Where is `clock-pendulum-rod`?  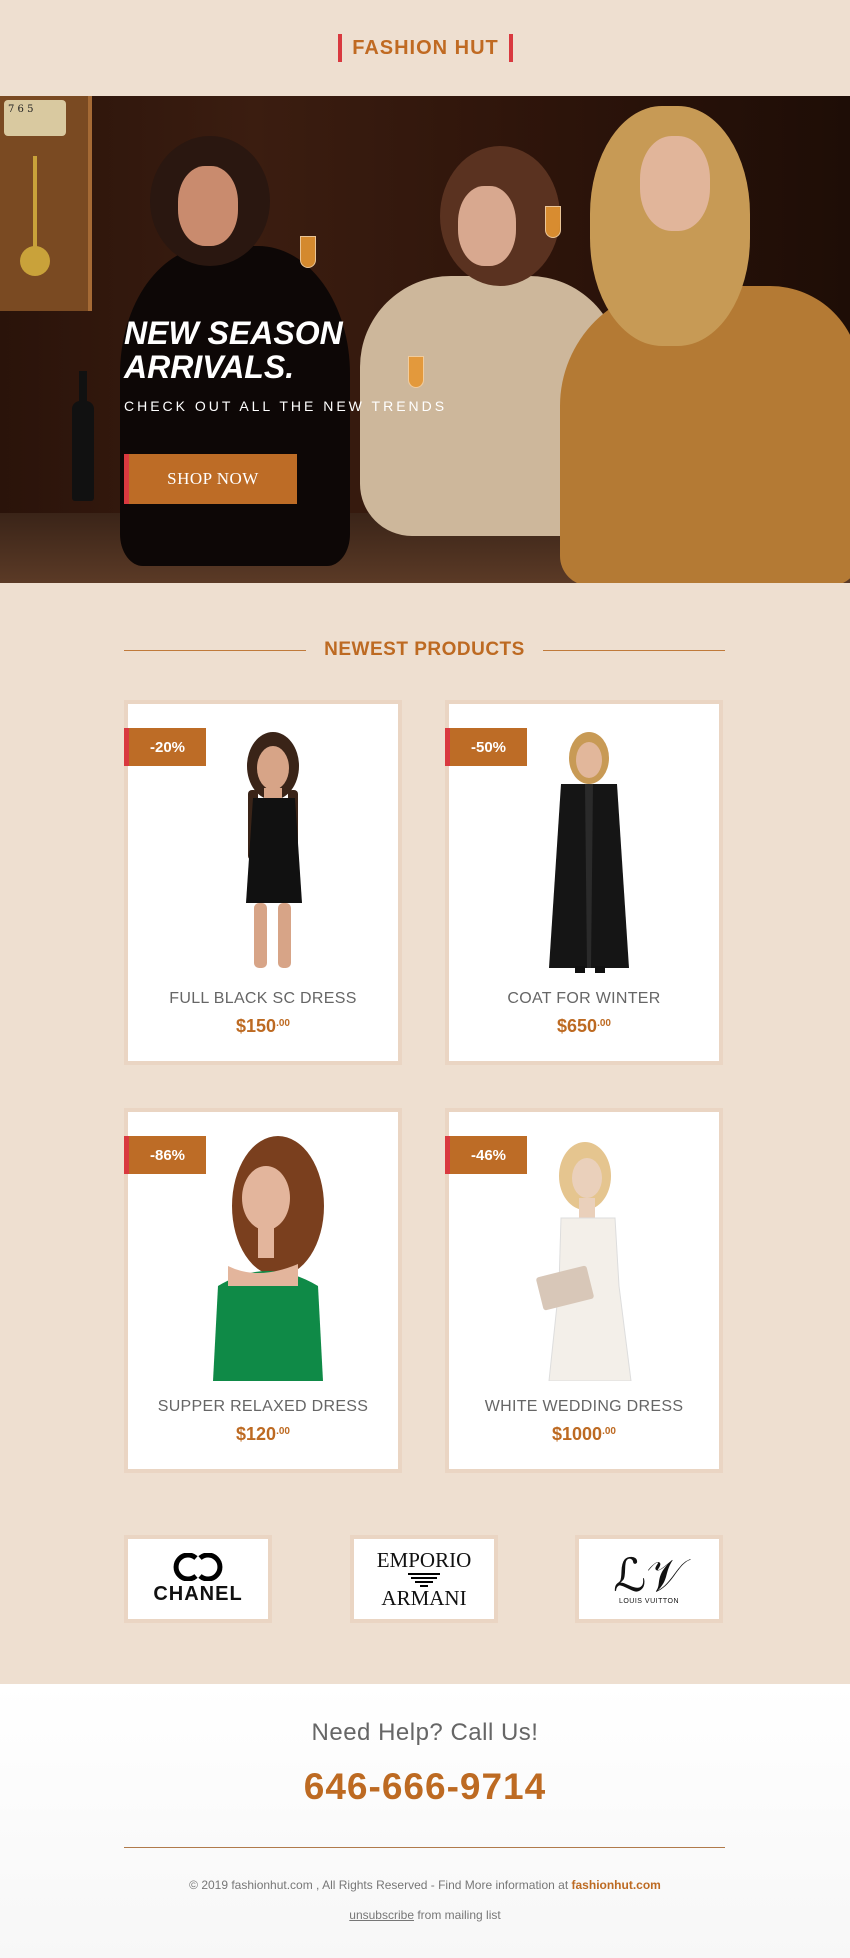
clock-pendulum-rod is located at coordinates (35, 203).